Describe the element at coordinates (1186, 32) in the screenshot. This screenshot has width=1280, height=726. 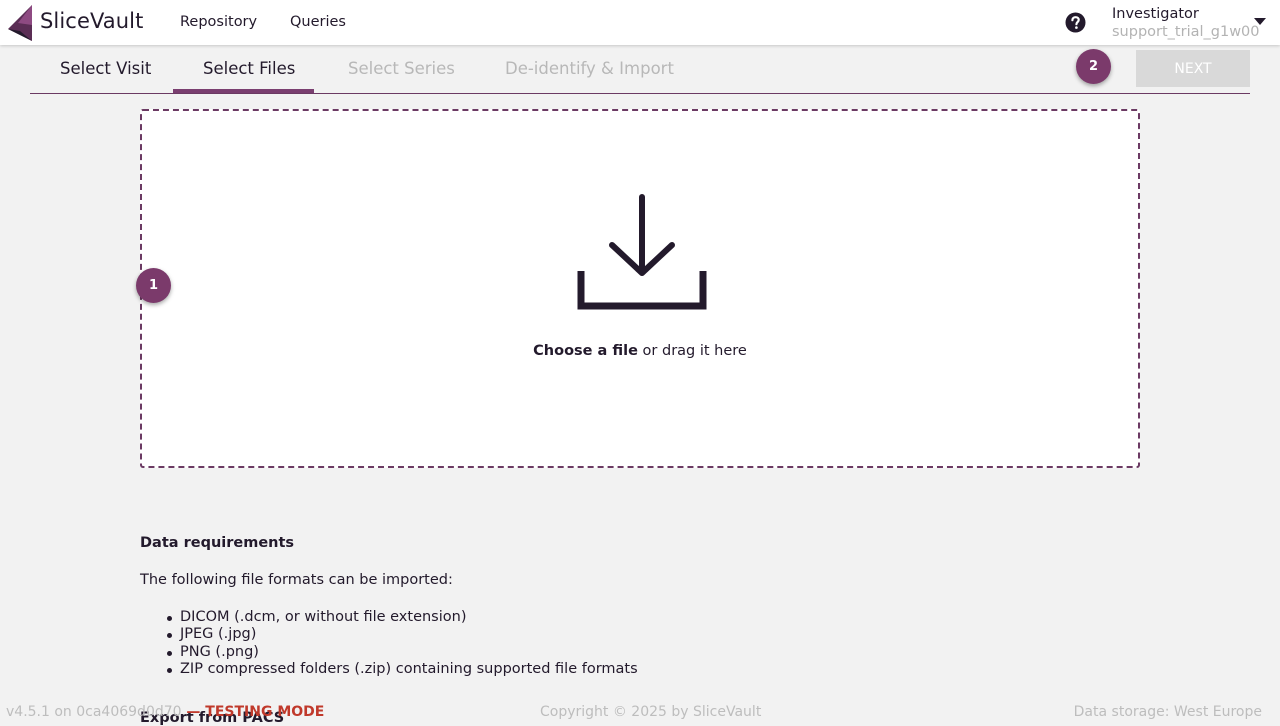
I see `user-name: support_trial_g1w00` at that location.